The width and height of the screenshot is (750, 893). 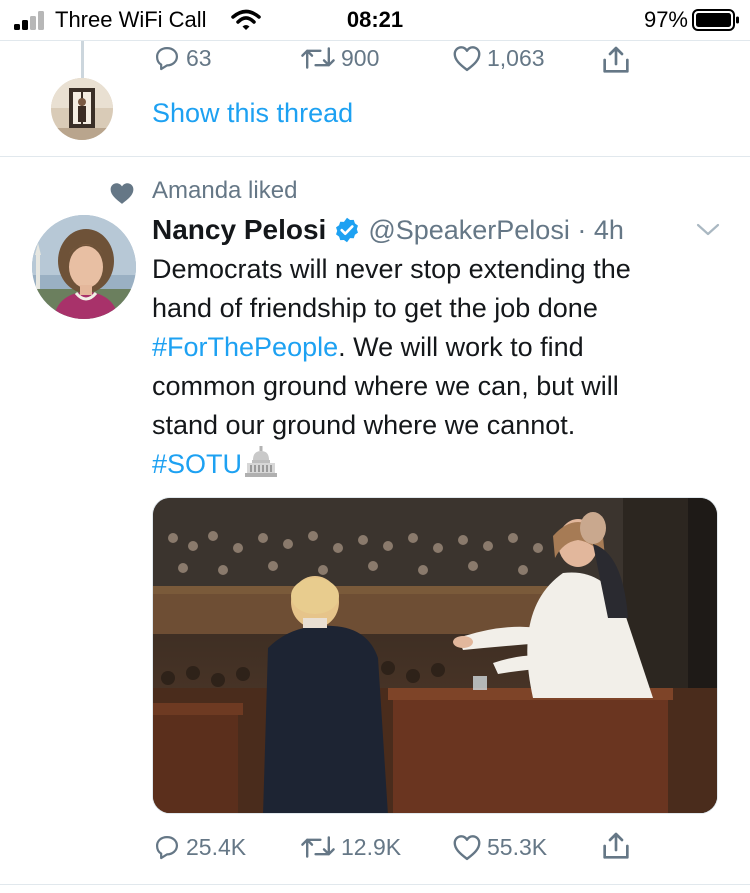 I want to click on status-bar: Three WiFi Call 08:21 97%, so click(x=375, y=20).